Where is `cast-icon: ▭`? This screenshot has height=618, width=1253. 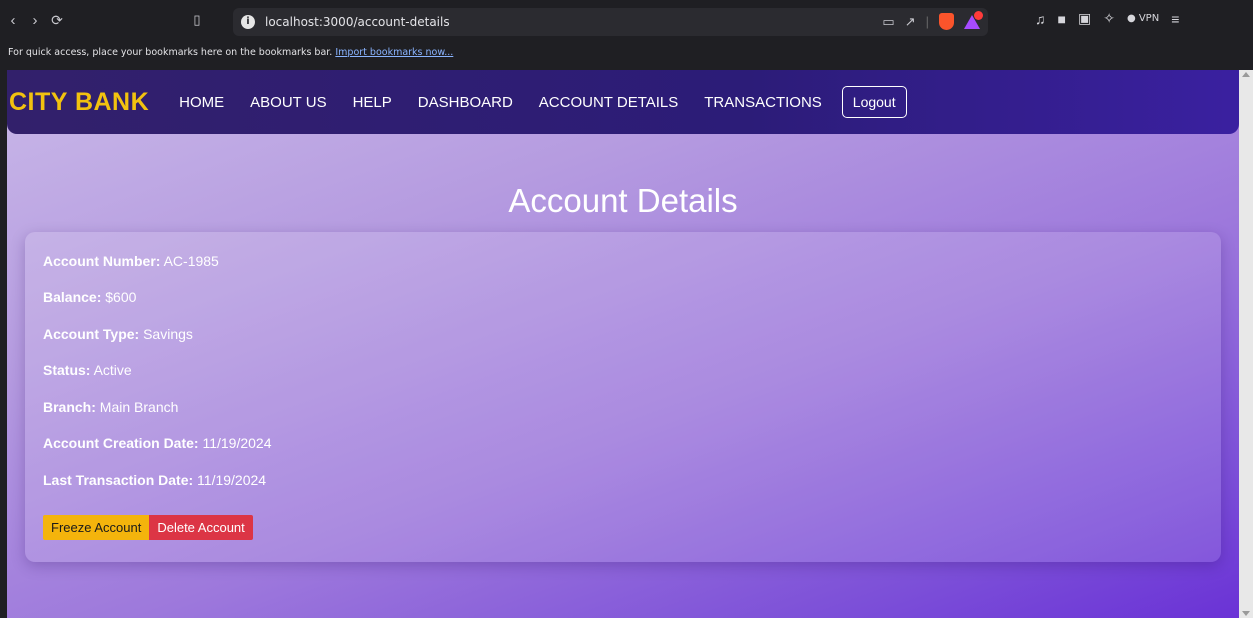
cast-icon: ▭ is located at coordinates (888, 22).